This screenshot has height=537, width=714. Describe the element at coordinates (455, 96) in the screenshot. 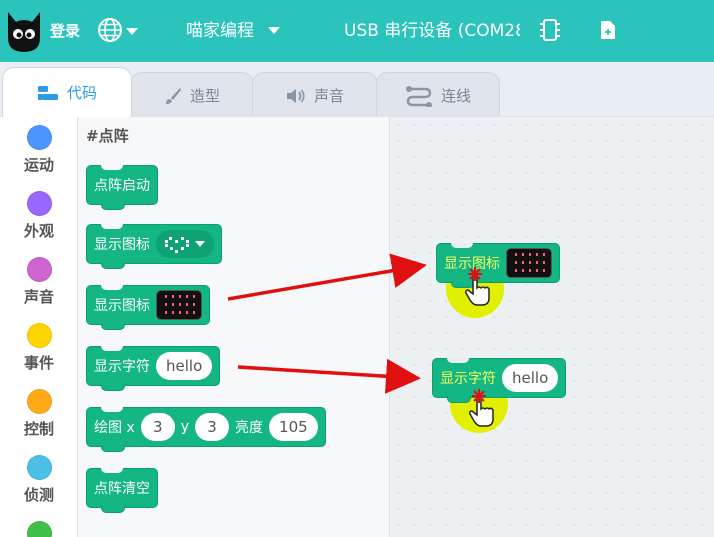

I see `tab-label: 连线` at that location.